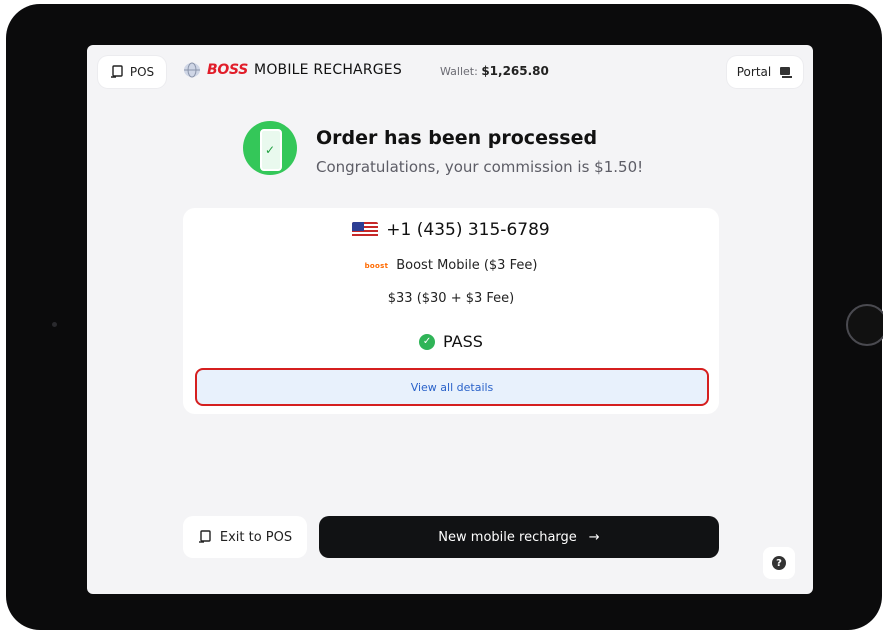  Describe the element at coordinates (864, 325) in the screenshot. I see `home-button` at that location.